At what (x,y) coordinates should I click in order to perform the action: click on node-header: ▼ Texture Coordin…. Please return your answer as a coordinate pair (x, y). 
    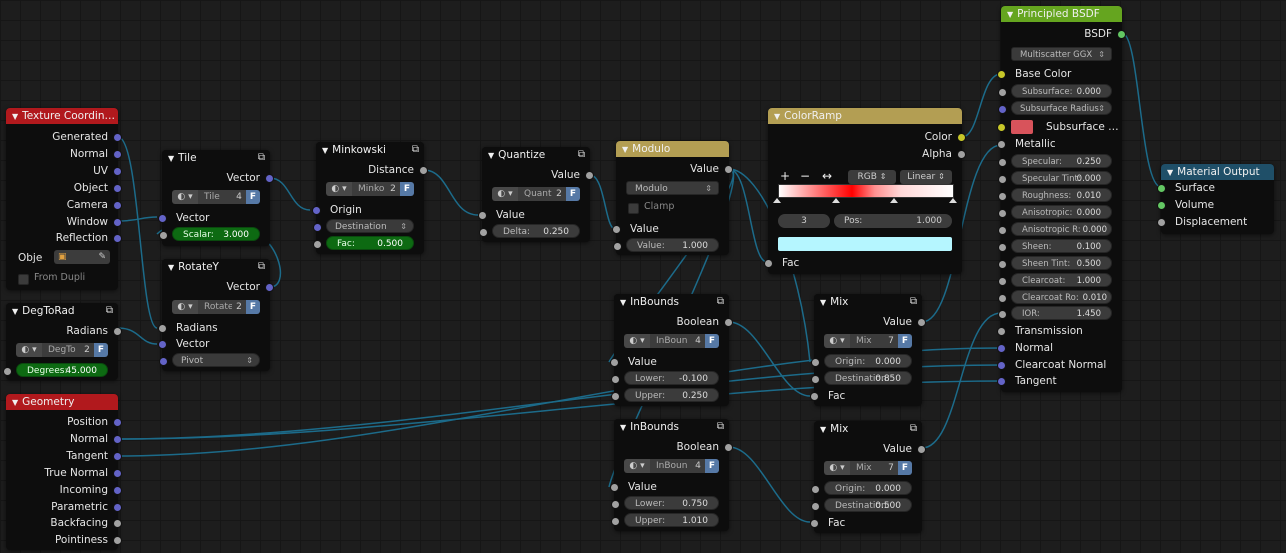
    Looking at the image, I should click on (62, 116).